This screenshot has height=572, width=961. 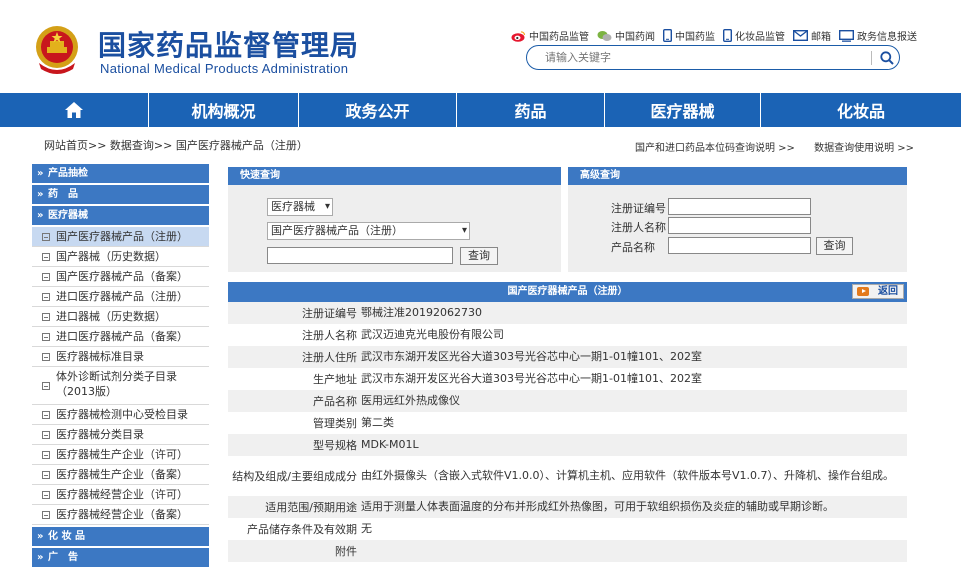 I want to click on top-link-app-cosmetics: 化妆品监管, so click(x=754, y=35).